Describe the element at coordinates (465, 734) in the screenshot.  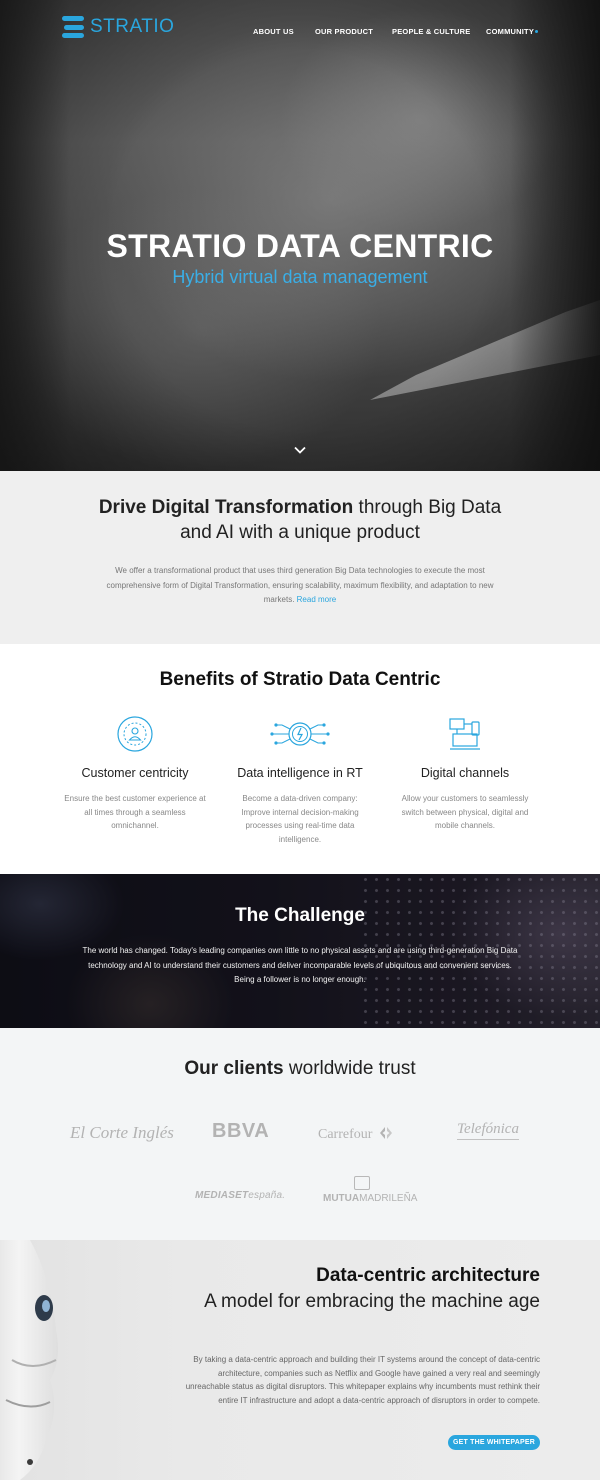
I see `digital-channels-icon` at that location.